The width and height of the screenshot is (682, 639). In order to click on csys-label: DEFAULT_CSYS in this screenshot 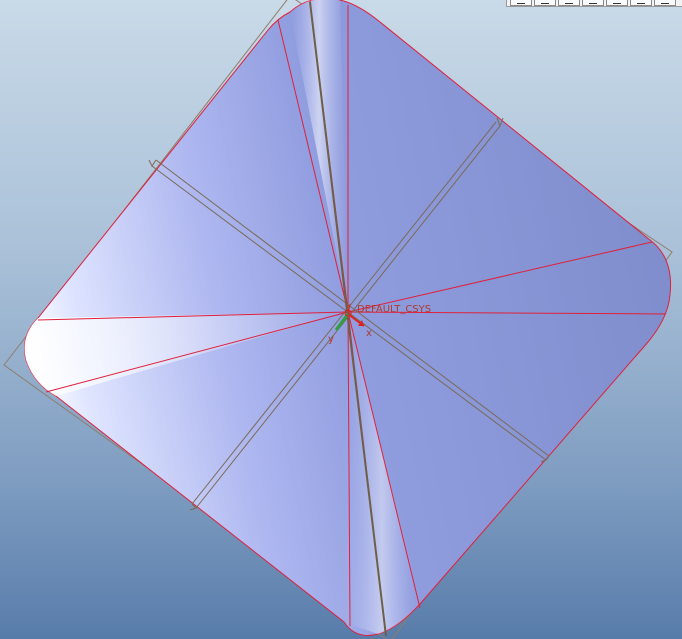, I will do `click(394, 309)`.